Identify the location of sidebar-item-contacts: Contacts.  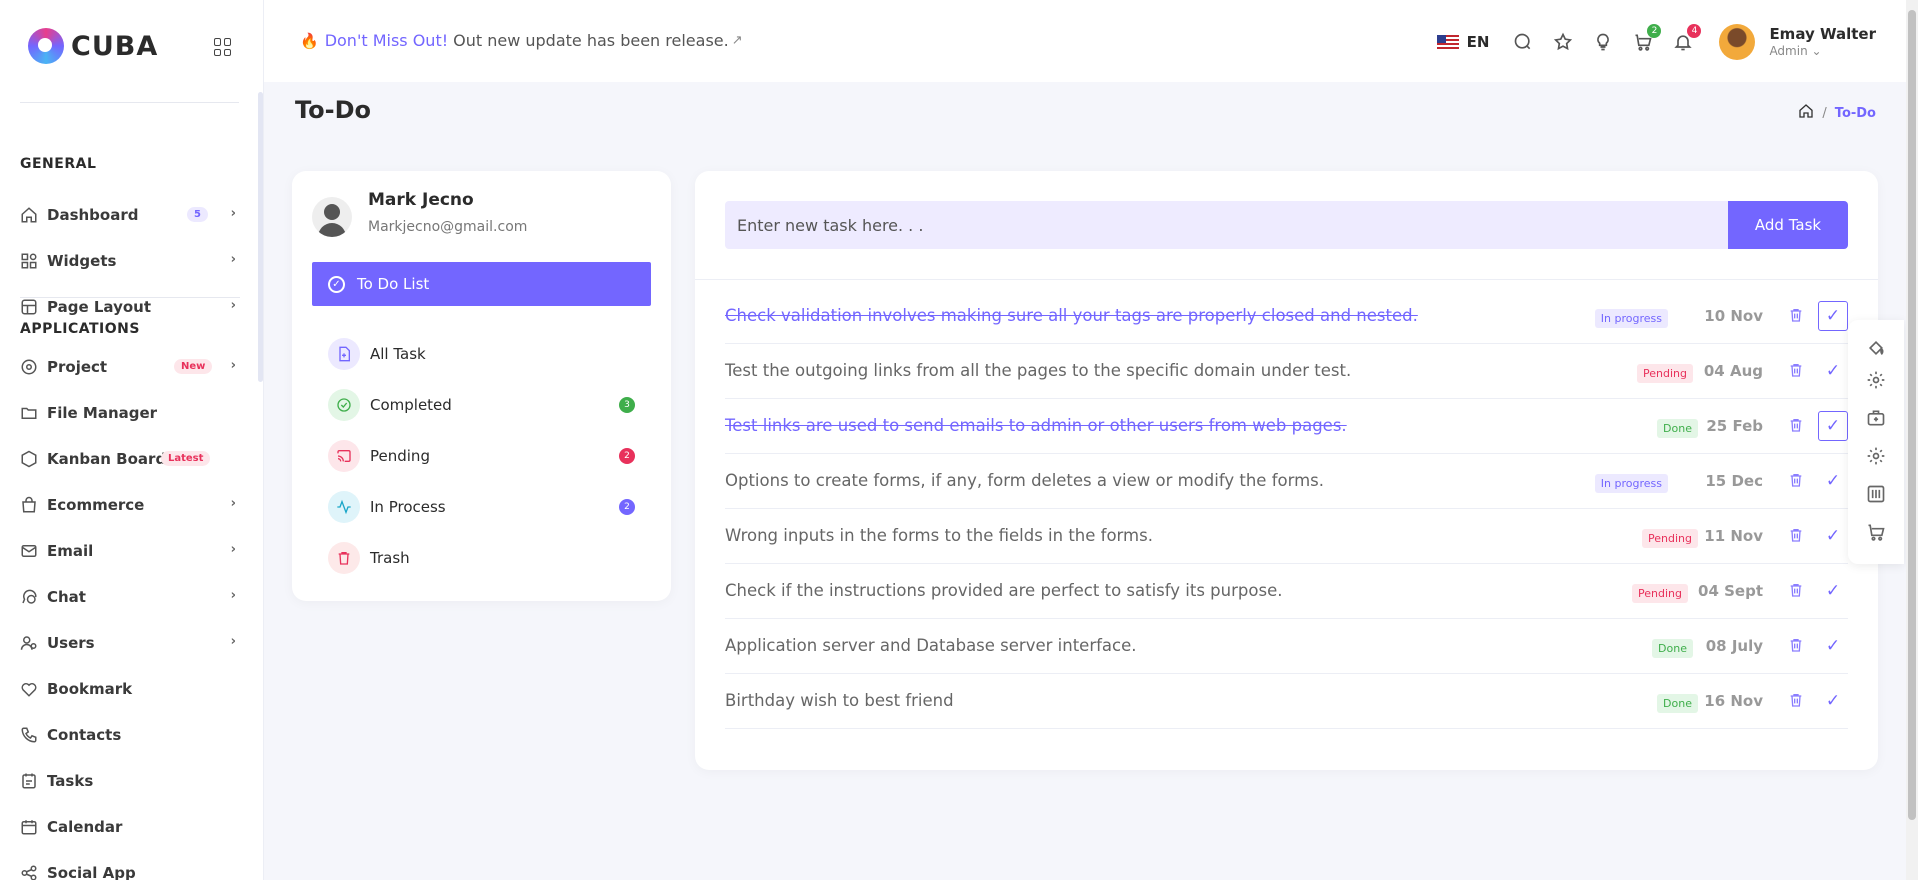
(130, 735).